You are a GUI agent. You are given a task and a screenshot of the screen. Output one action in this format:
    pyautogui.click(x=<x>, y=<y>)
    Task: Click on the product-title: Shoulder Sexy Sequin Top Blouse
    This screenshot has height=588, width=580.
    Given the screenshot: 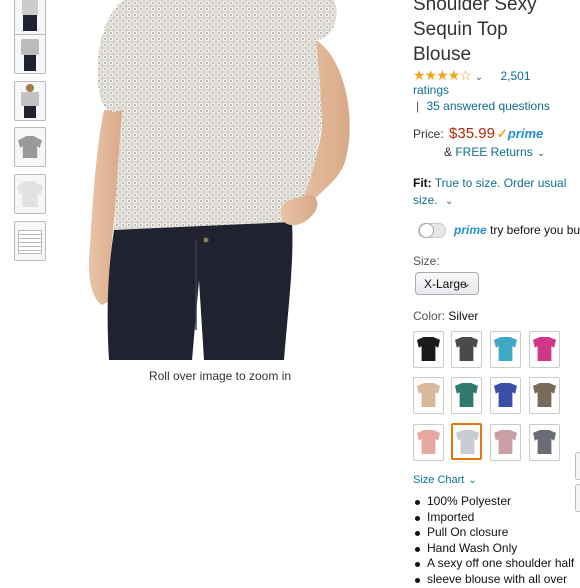 What is the action you would take?
    pyautogui.click(x=475, y=32)
    